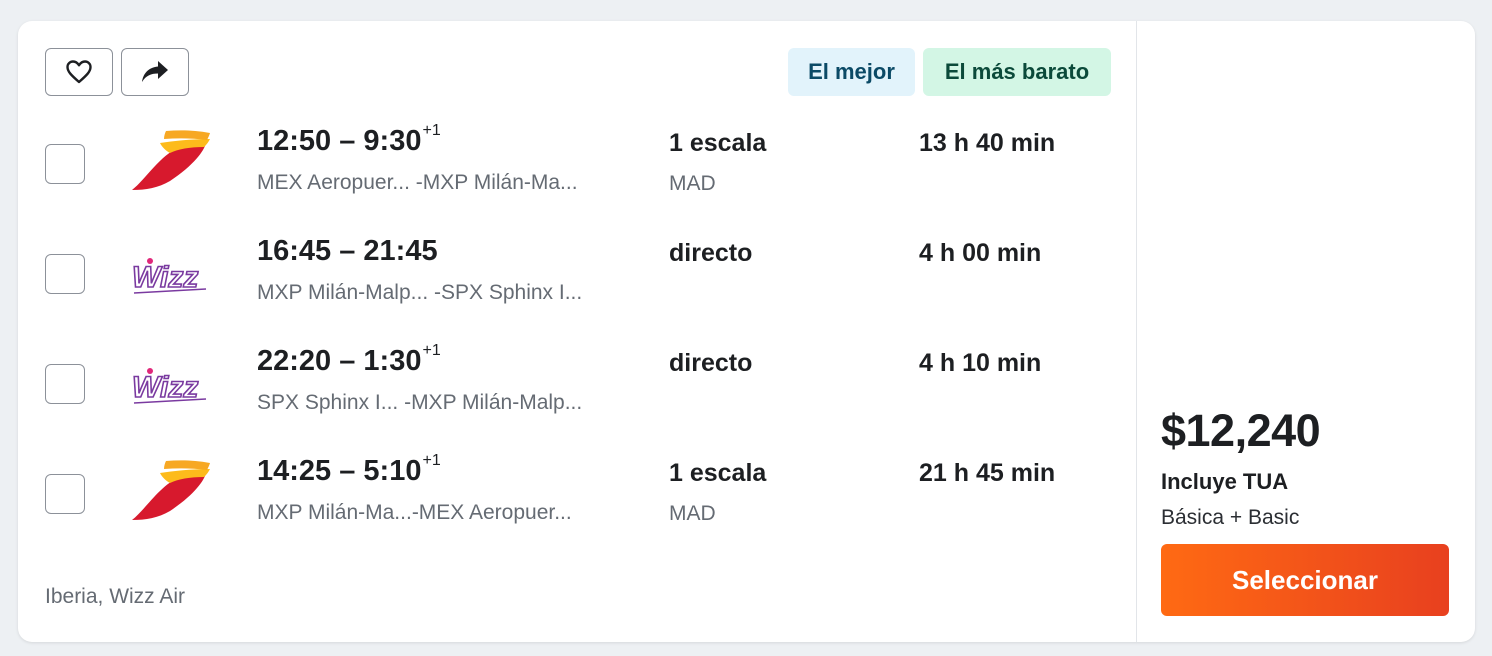 The width and height of the screenshot is (1492, 656). I want to click on flight-duration: 21 h 45 min, so click(987, 473).